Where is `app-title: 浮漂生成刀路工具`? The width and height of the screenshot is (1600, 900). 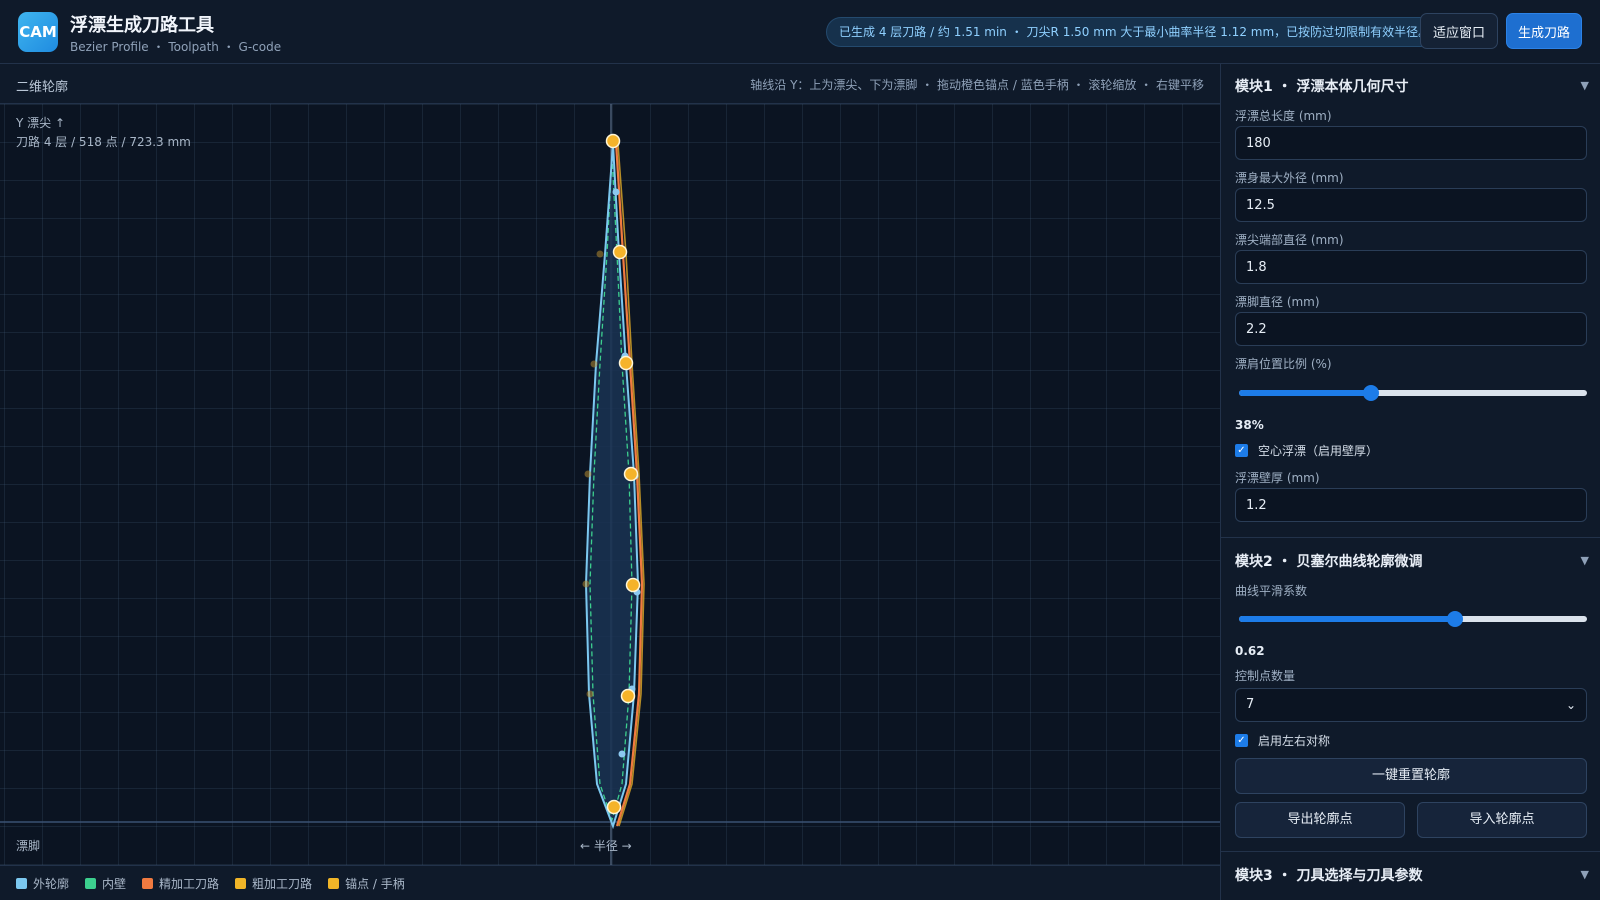
app-title: 浮漂生成刀路工具 is located at coordinates (142, 25).